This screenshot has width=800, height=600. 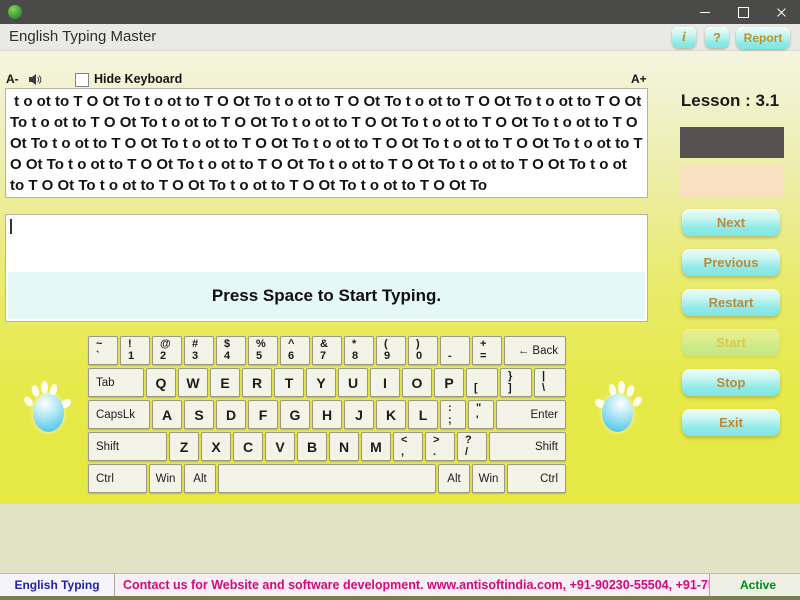 What do you see at coordinates (391, 350) in the screenshot?
I see `key-9: (9` at bounding box center [391, 350].